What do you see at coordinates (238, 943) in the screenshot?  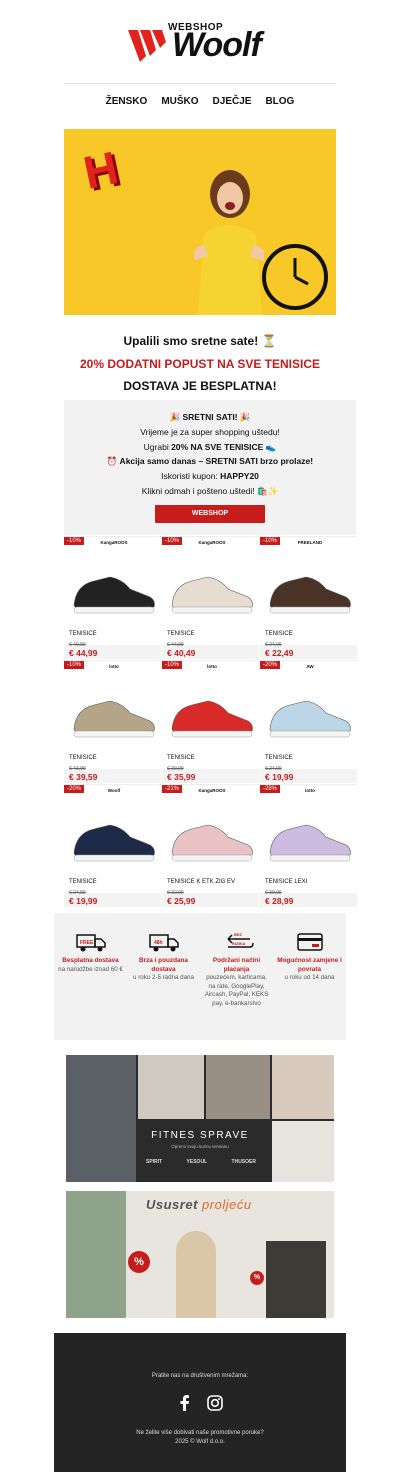 I see `svg-text: RIZIKA` at bounding box center [238, 943].